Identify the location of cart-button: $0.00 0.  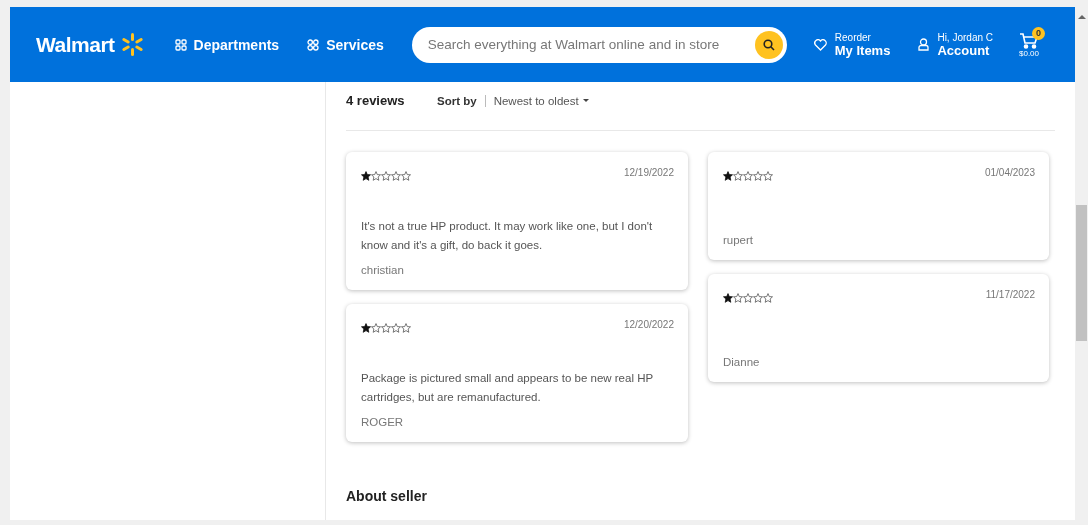
(1031, 42).